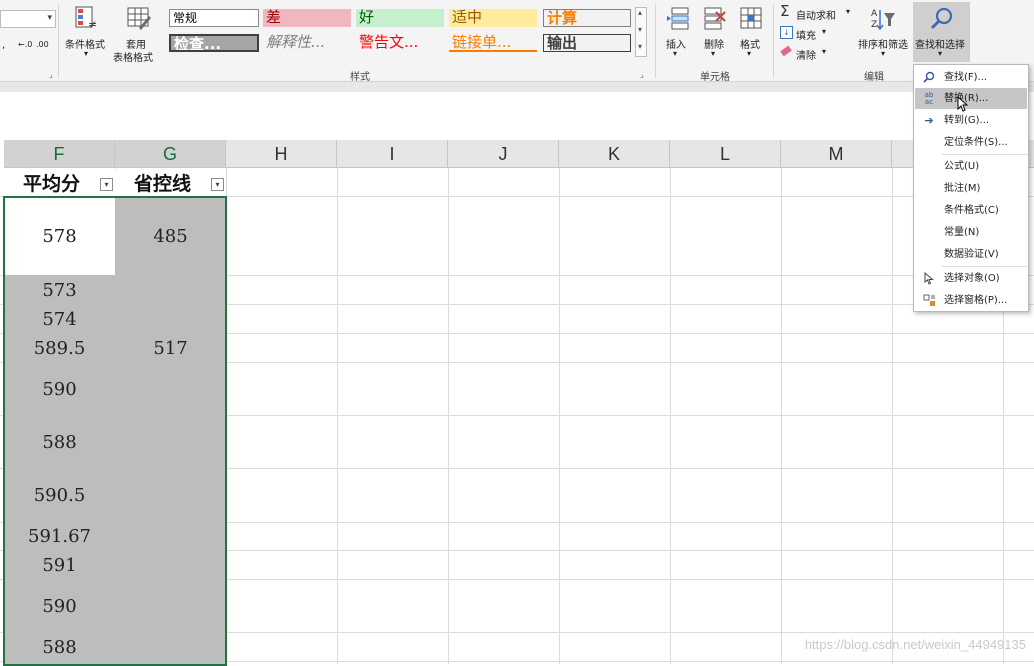  Describe the element at coordinates (86, 18) in the screenshot. I see `conditional-format-icon: ≠` at that location.